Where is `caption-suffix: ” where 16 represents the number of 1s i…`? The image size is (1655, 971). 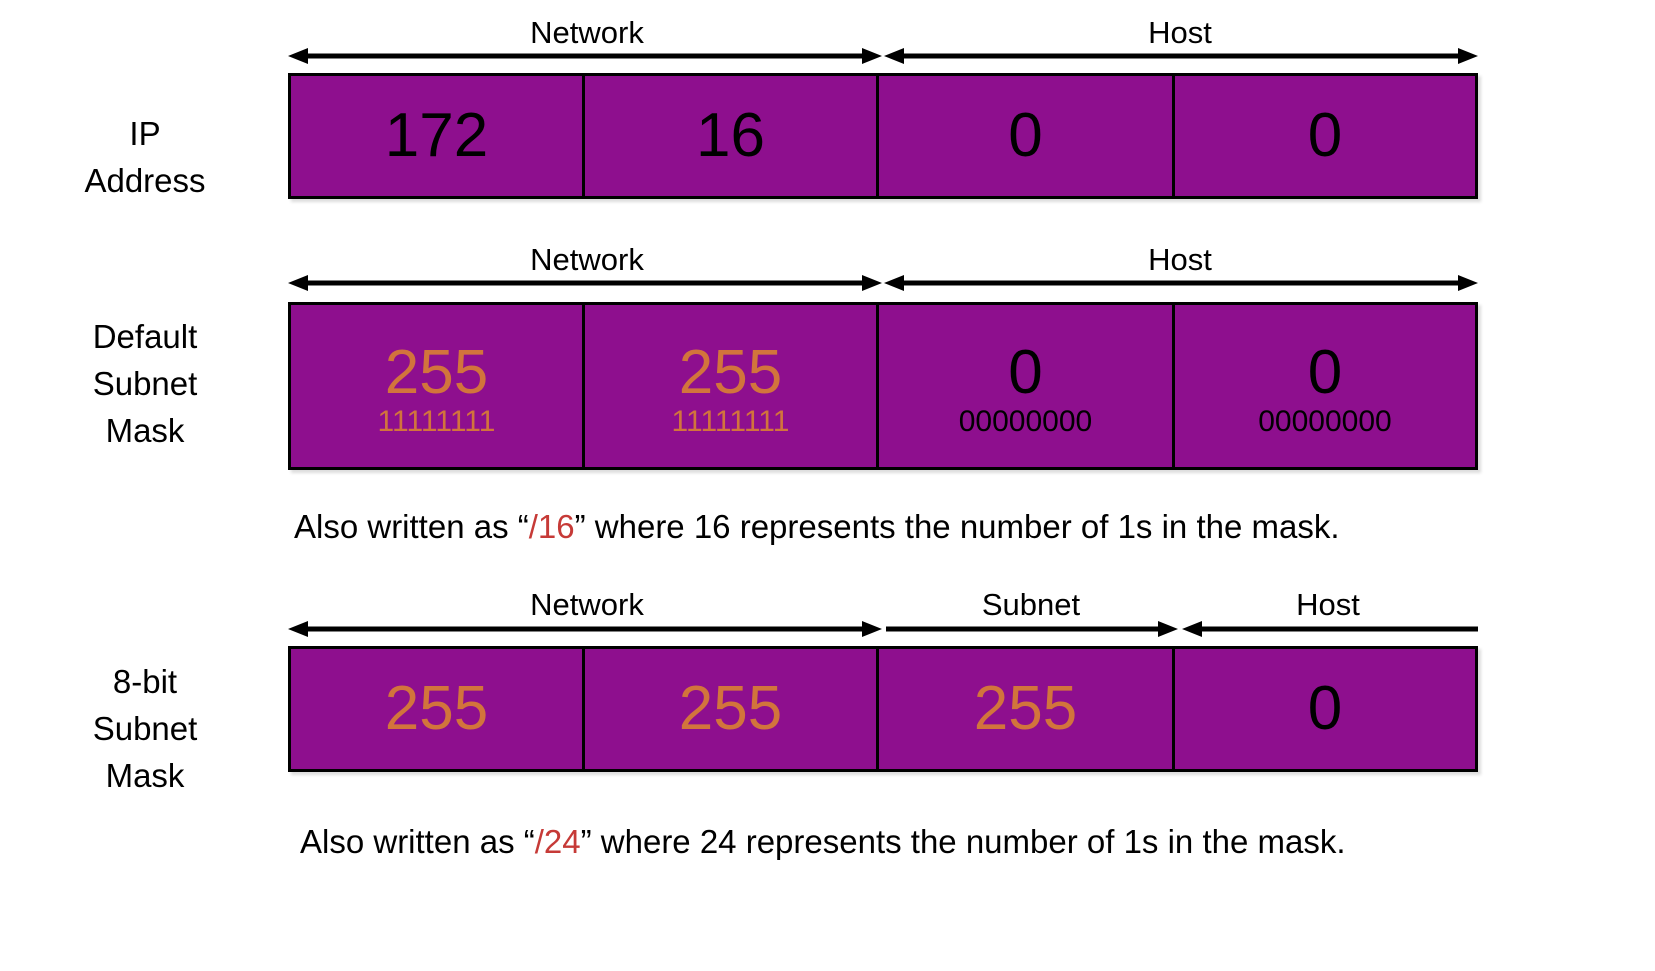
caption-suffix: ” where 16 represents the number of 1s i… is located at coordinates (957, 526).